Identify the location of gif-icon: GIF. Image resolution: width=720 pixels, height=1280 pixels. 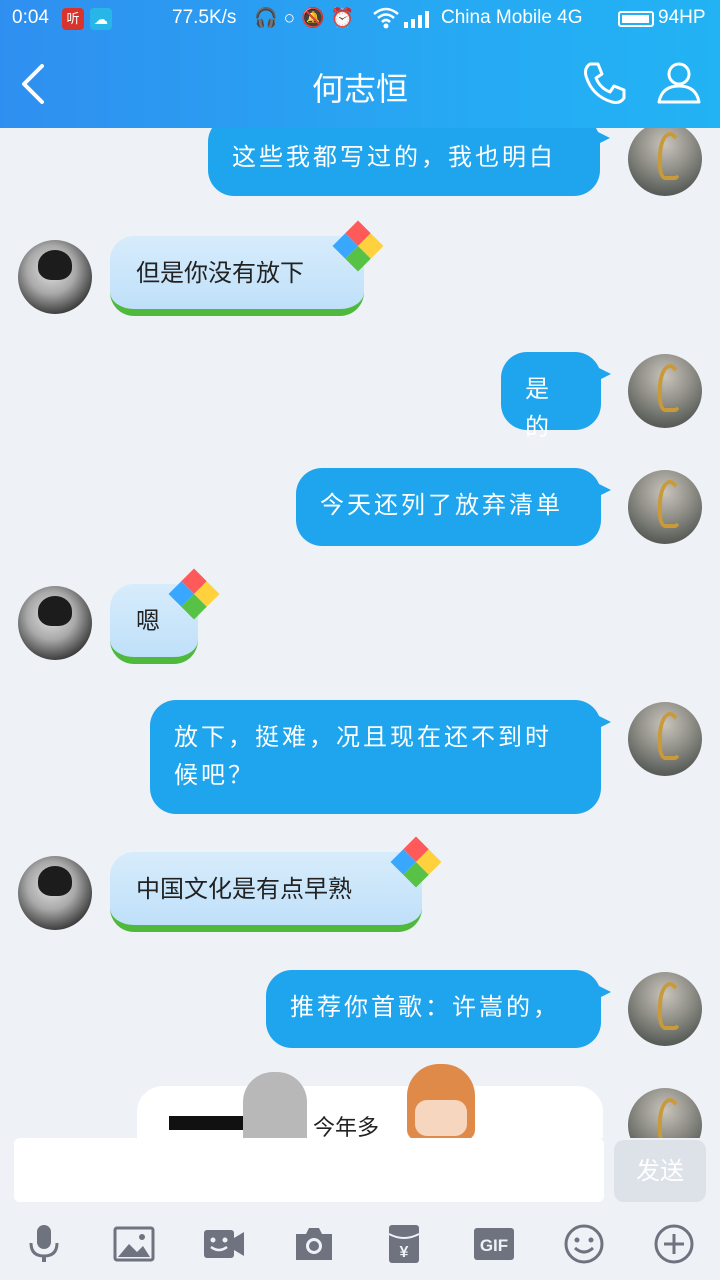
(494, 1244).